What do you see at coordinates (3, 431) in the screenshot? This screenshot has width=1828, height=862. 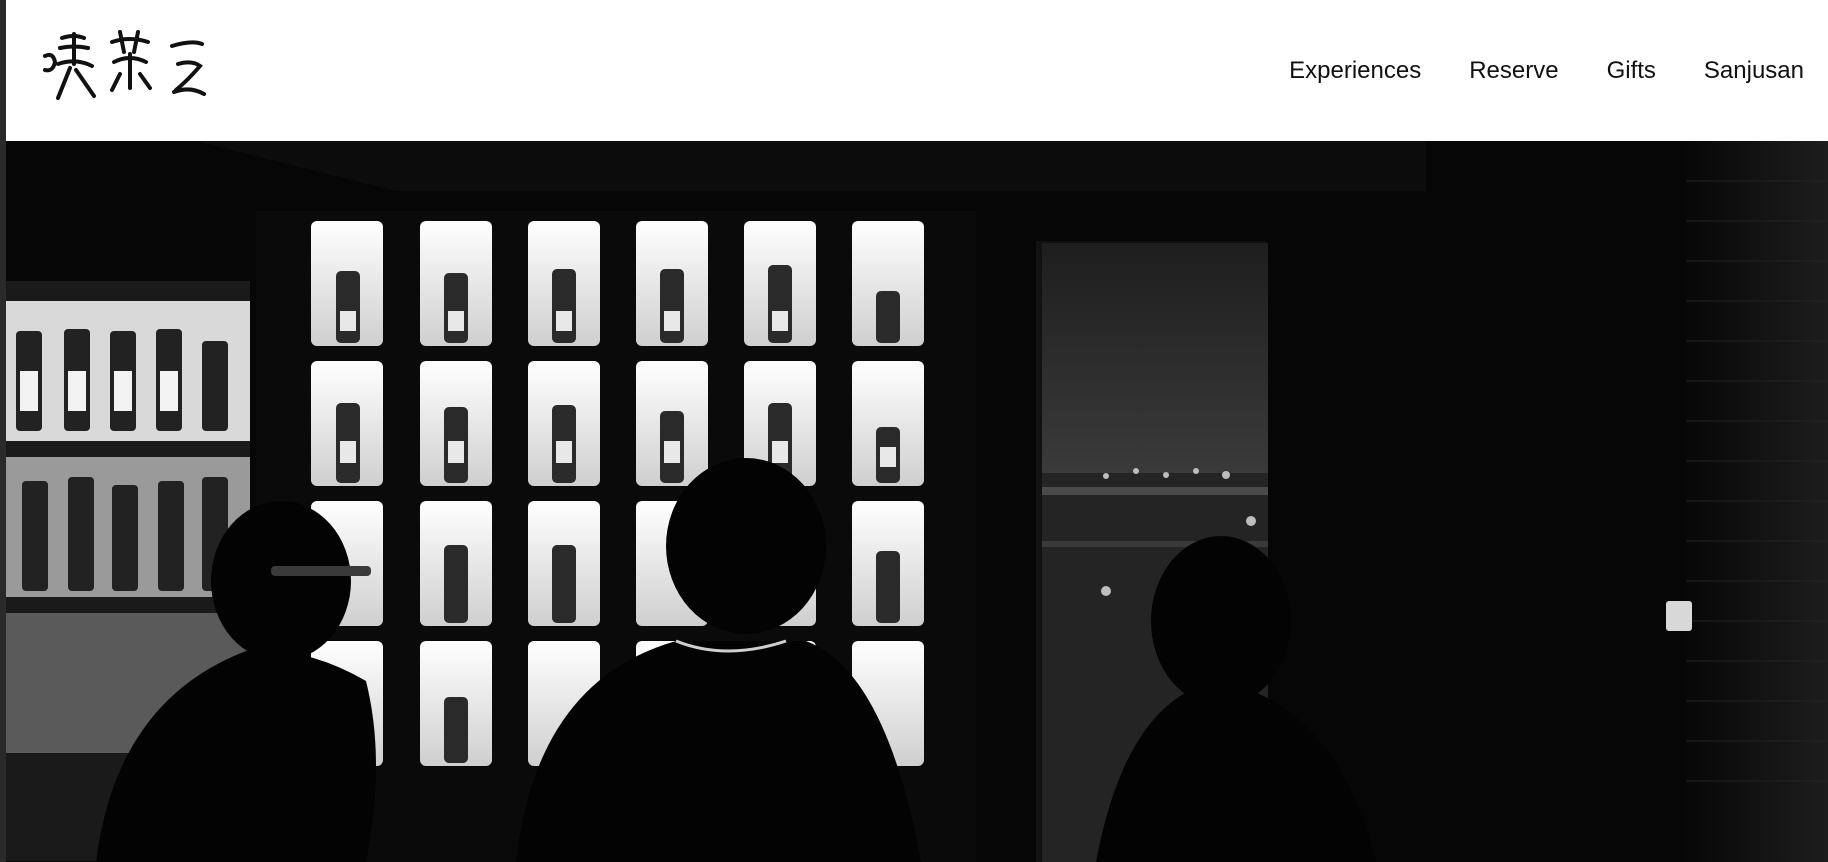 I see `window-edge` at bounding box center [3, 431].